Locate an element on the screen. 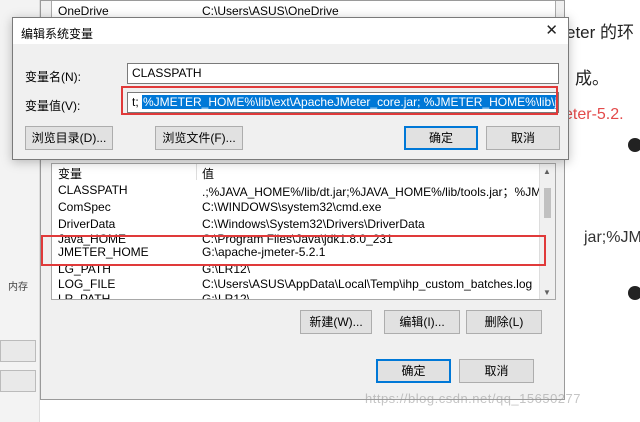 The height and width of the screenshot is (422, 640). annotation-box-jmeter-home is located at coordinates (293, 250).